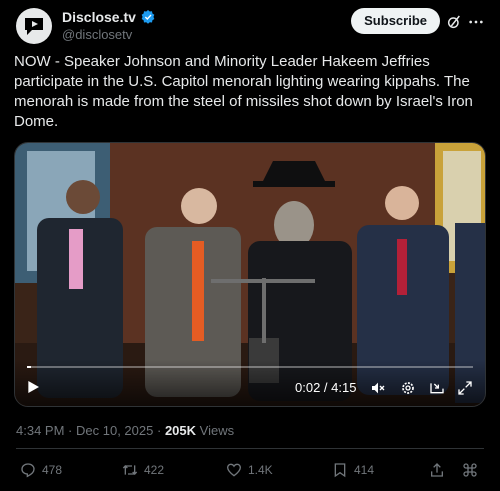 Image resolution: width=500 pixels, height=491 pixels. Describe the element at coordinates (52, 470) in the screenshot. I see `reply-count: 478` at that location.